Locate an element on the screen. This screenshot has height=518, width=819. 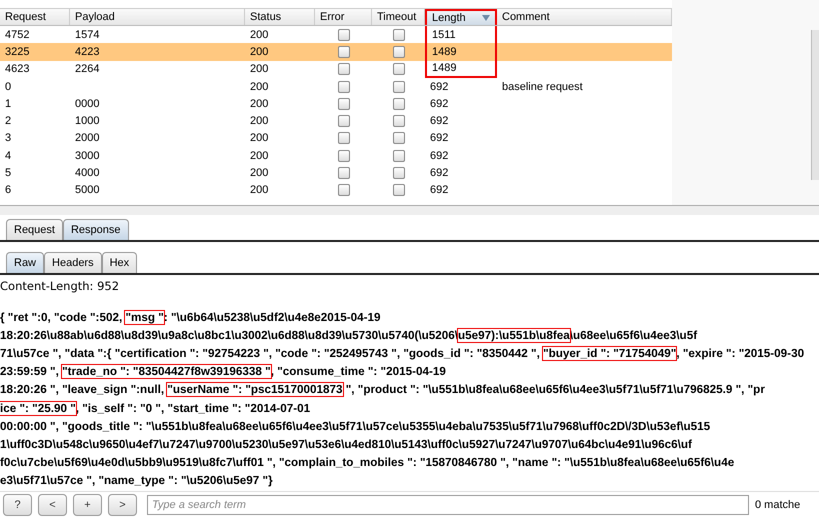
column-header: Comment is located at coordinates (584, 17).